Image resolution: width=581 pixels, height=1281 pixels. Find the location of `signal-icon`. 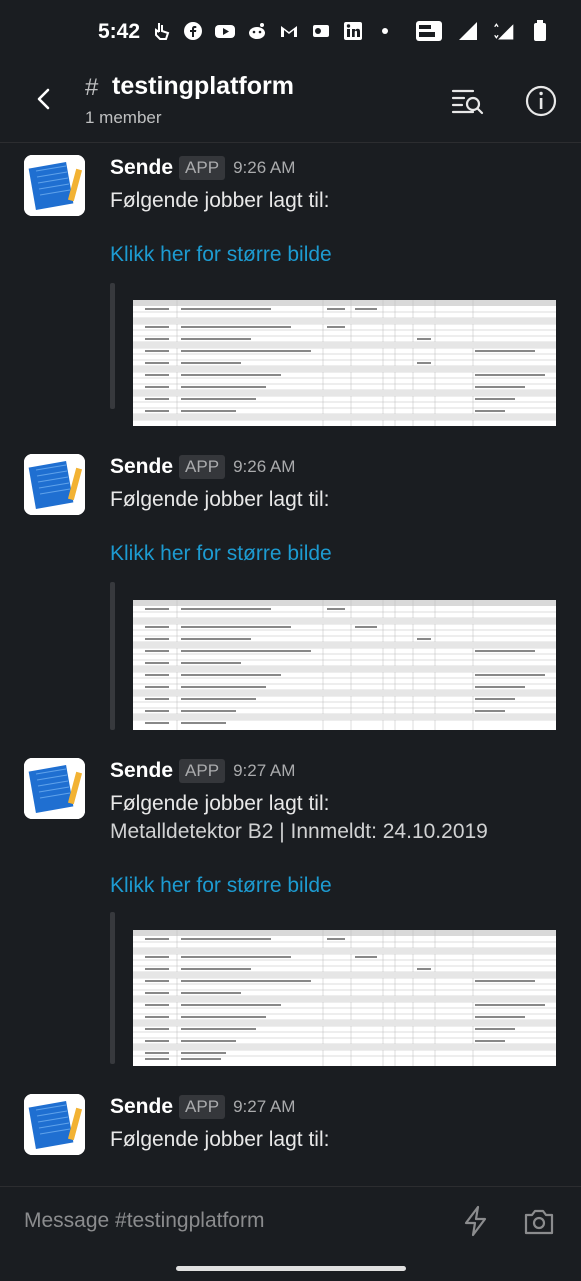

signal-icon is located at coordinates (468, 31).